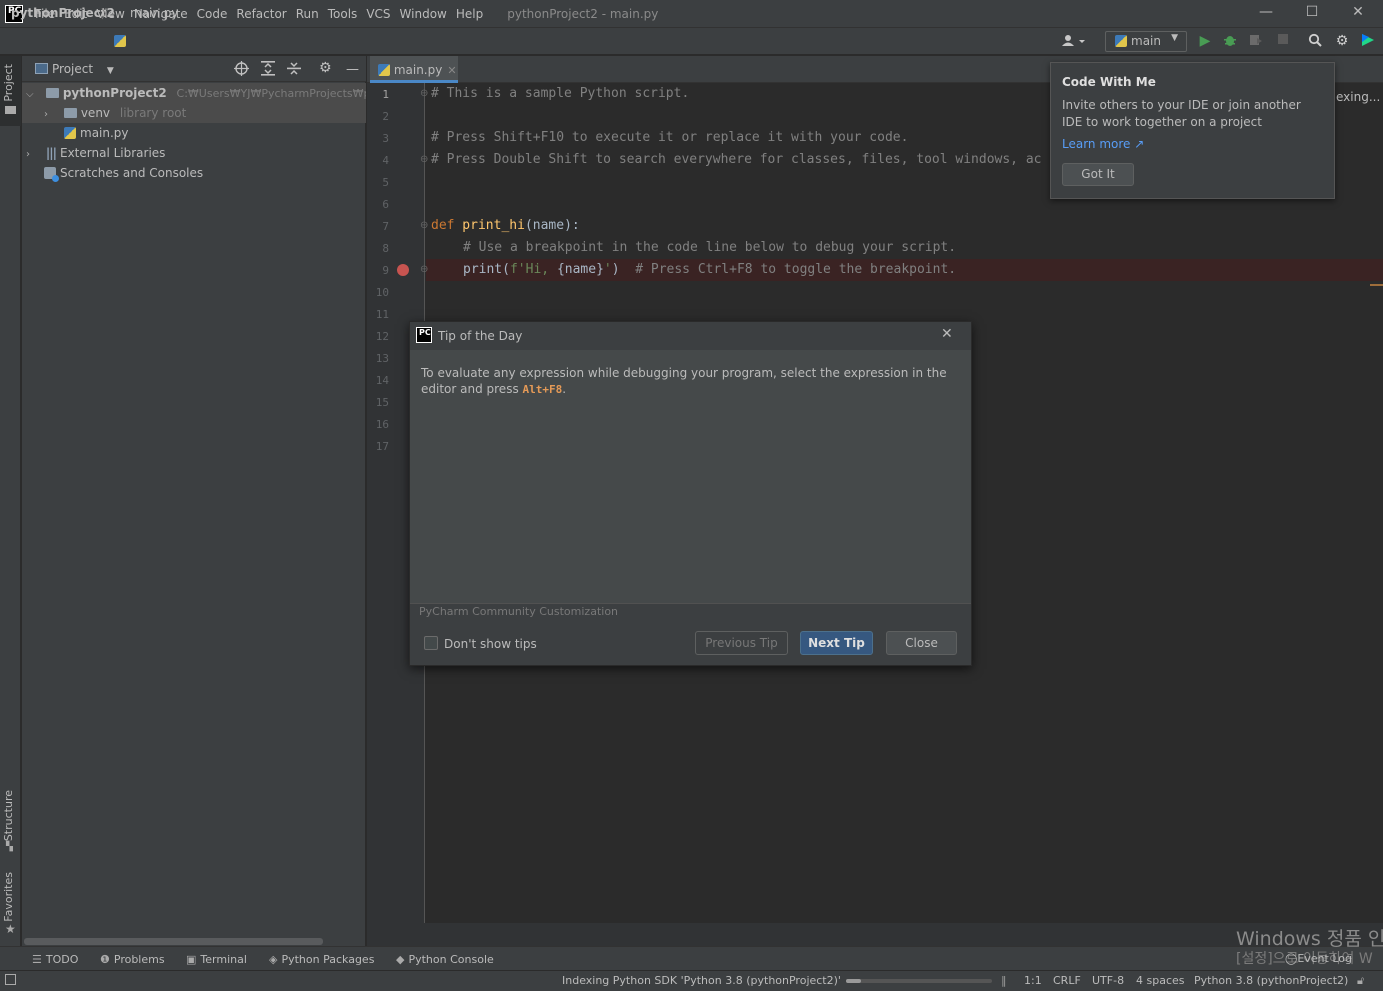  I want to click on tree-item-label: main.py, so click(104, 133).